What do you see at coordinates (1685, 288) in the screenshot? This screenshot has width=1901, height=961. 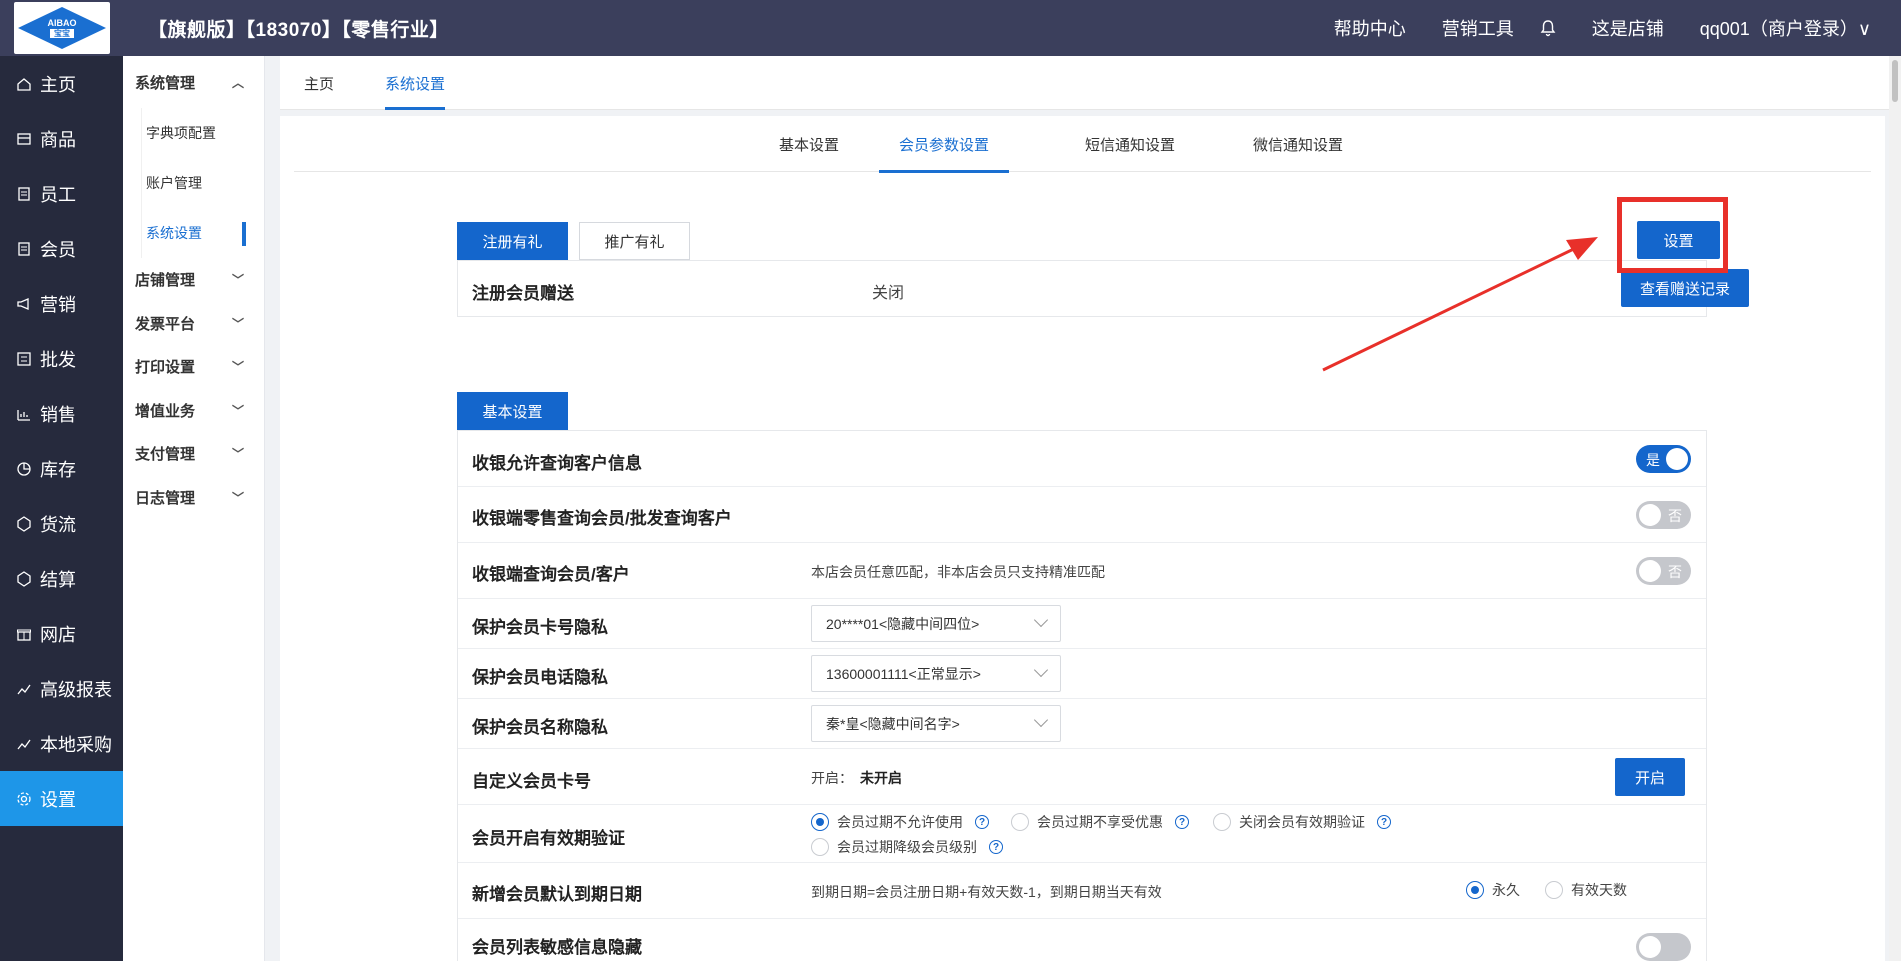 I see `view-gift-records-button: 查看赠送记录` at bounding box center [1685, 288].